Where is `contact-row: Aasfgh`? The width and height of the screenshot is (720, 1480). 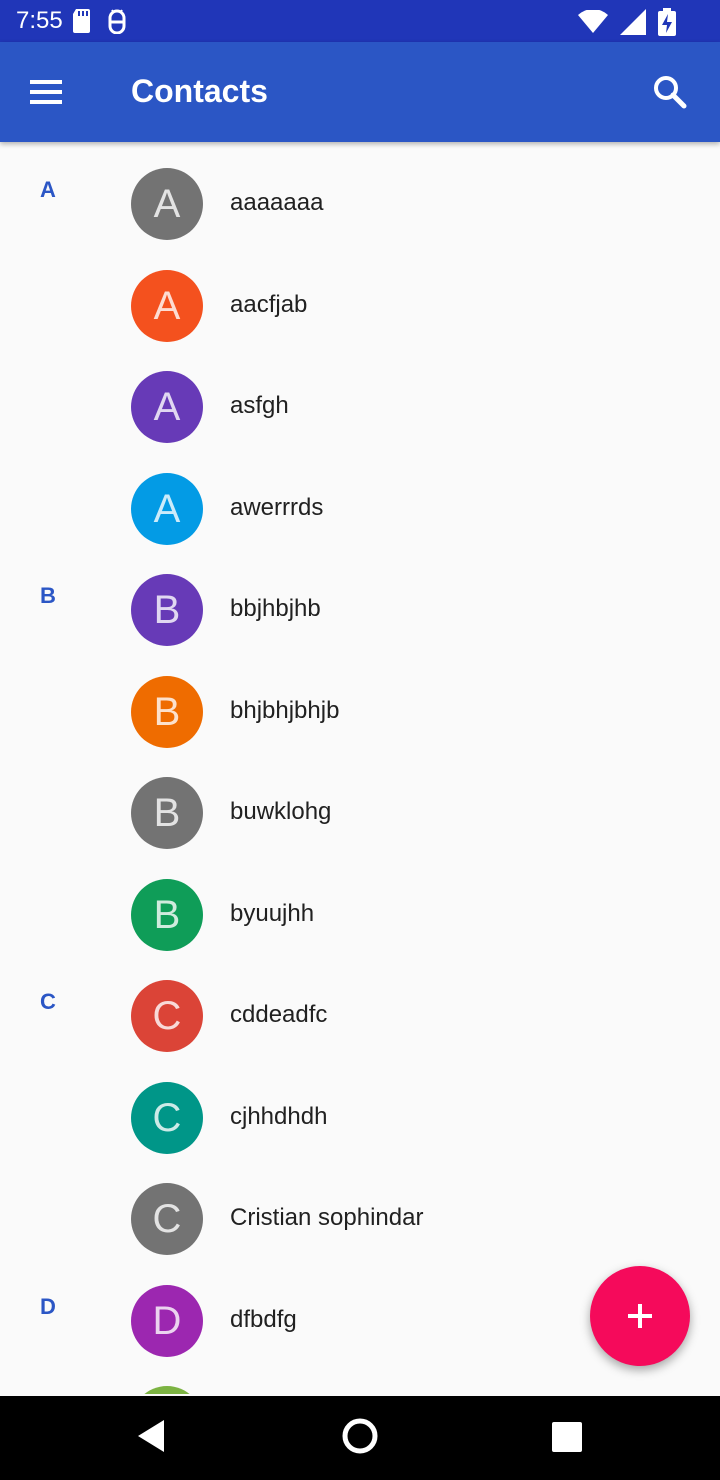
contact-row: Aasfgh is located at coordinates (360, 396).